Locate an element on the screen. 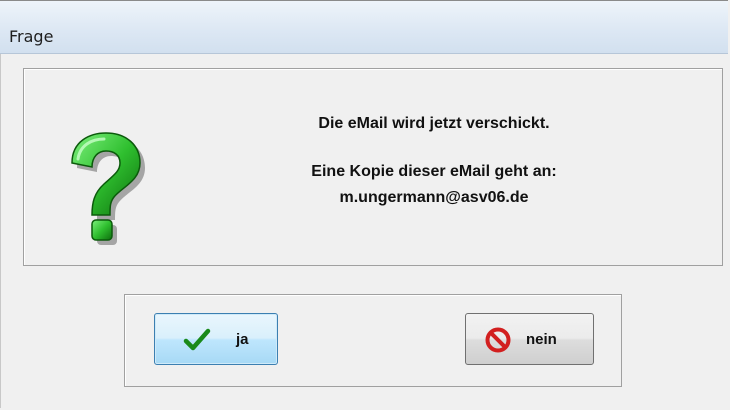 The image size is (730, 410). no-entry-icon is located at coordinates (498, 340).